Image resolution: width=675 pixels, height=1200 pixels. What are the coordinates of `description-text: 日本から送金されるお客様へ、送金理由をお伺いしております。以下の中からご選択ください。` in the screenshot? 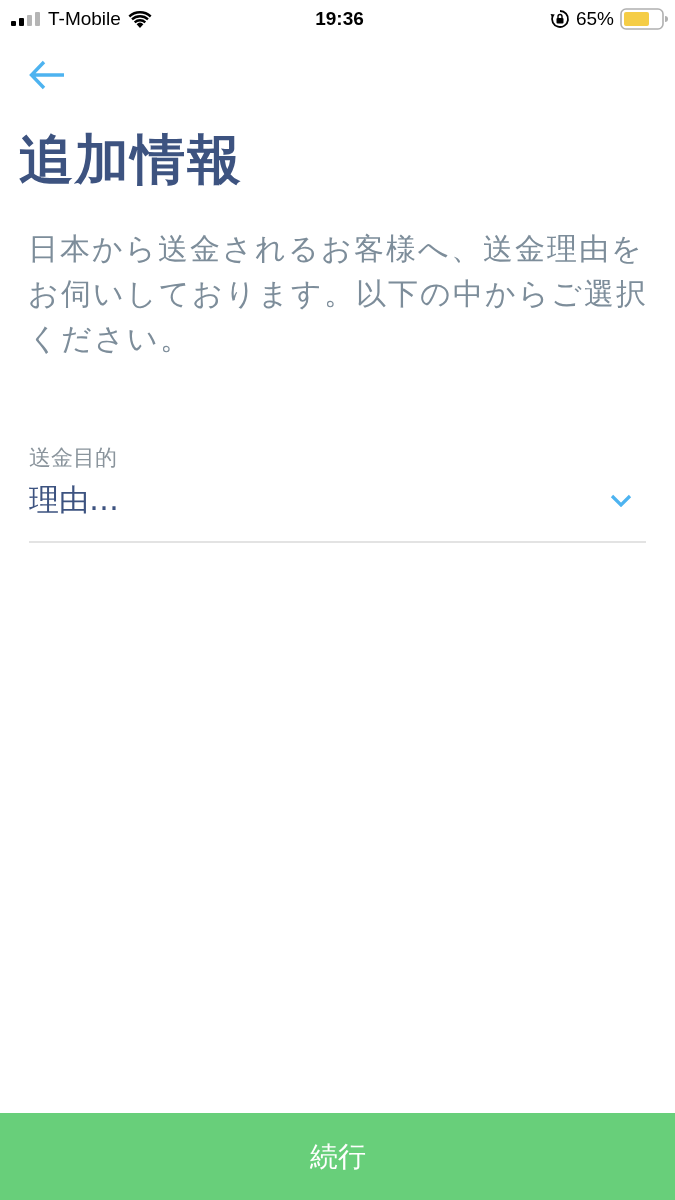 It's located at (338, 294).